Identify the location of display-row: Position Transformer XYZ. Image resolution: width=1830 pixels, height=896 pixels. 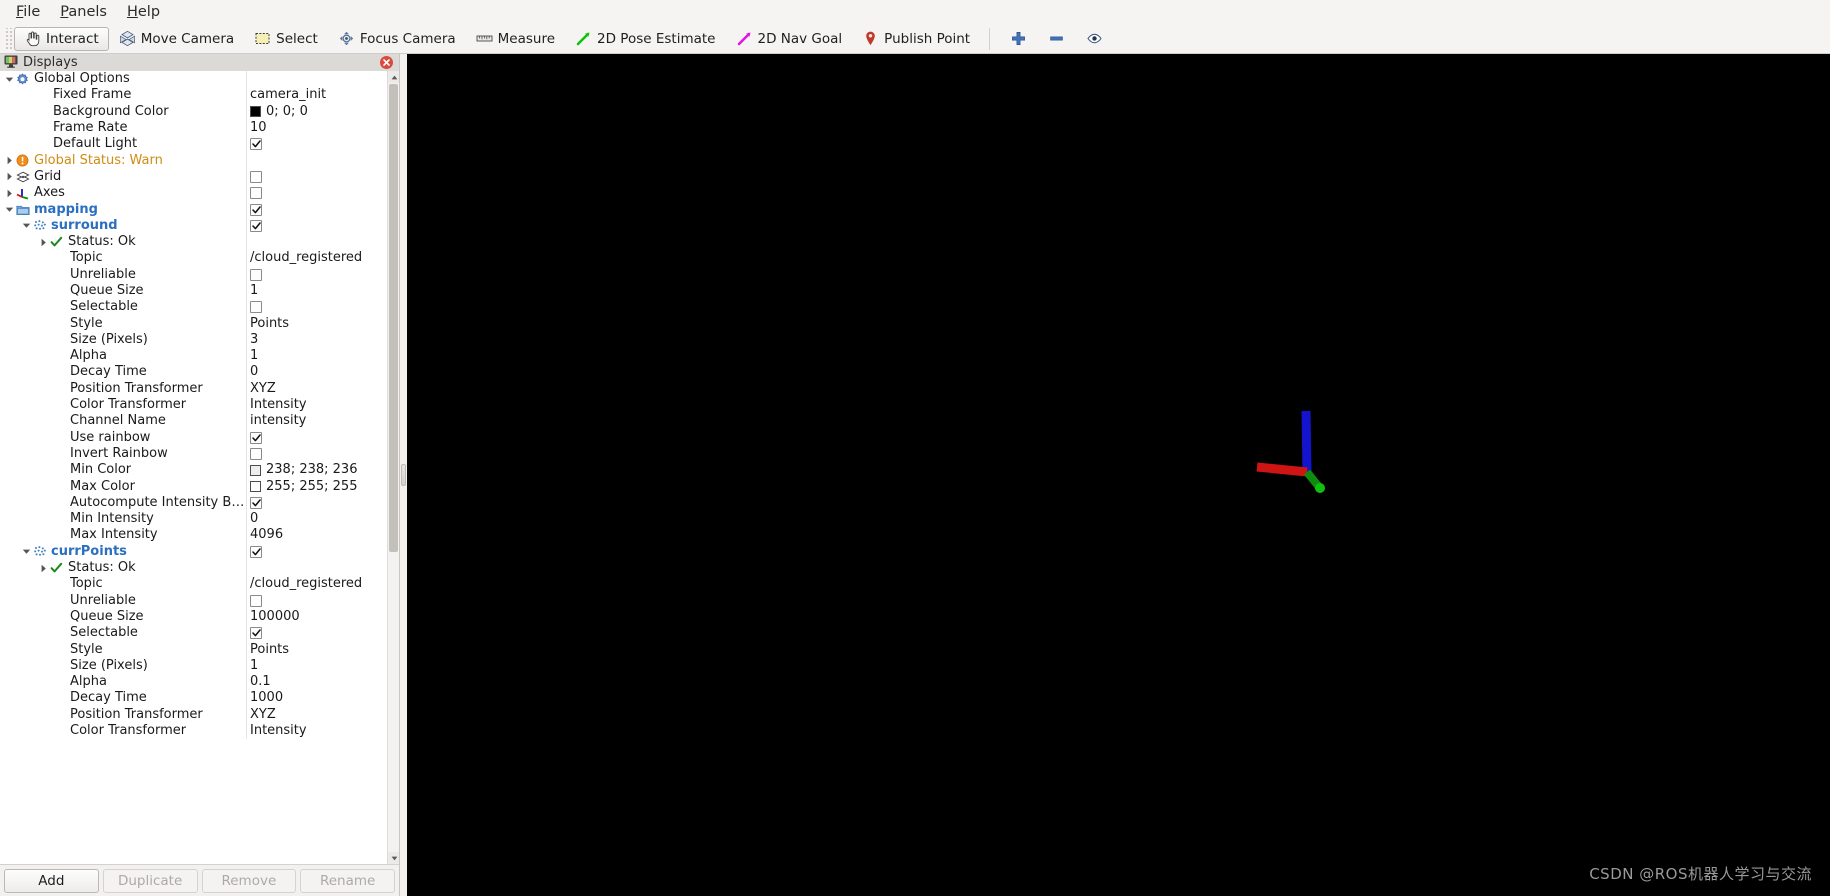
(193, 388).